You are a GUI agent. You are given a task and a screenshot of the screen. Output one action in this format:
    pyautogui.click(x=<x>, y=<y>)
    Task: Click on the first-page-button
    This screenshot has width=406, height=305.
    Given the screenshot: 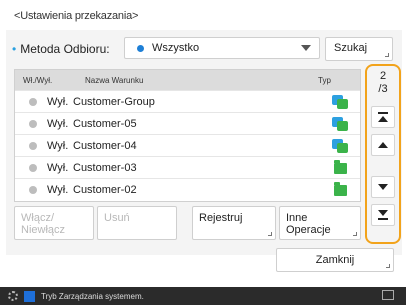 What is the action you would take?
    pyautogui.click(x=383, y=117)
    